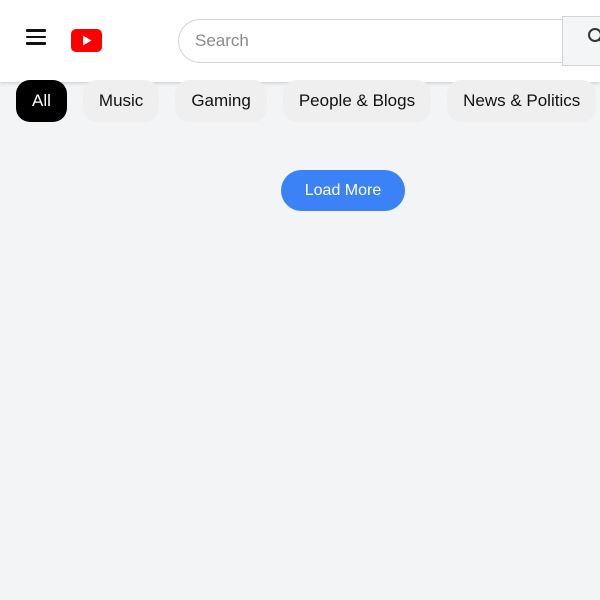 This screenshot has width=600, height=600. What do you see at coordinates (121, 101) in the screenshot?
I see `chip-music: Music` at bounding box center [121, 101].